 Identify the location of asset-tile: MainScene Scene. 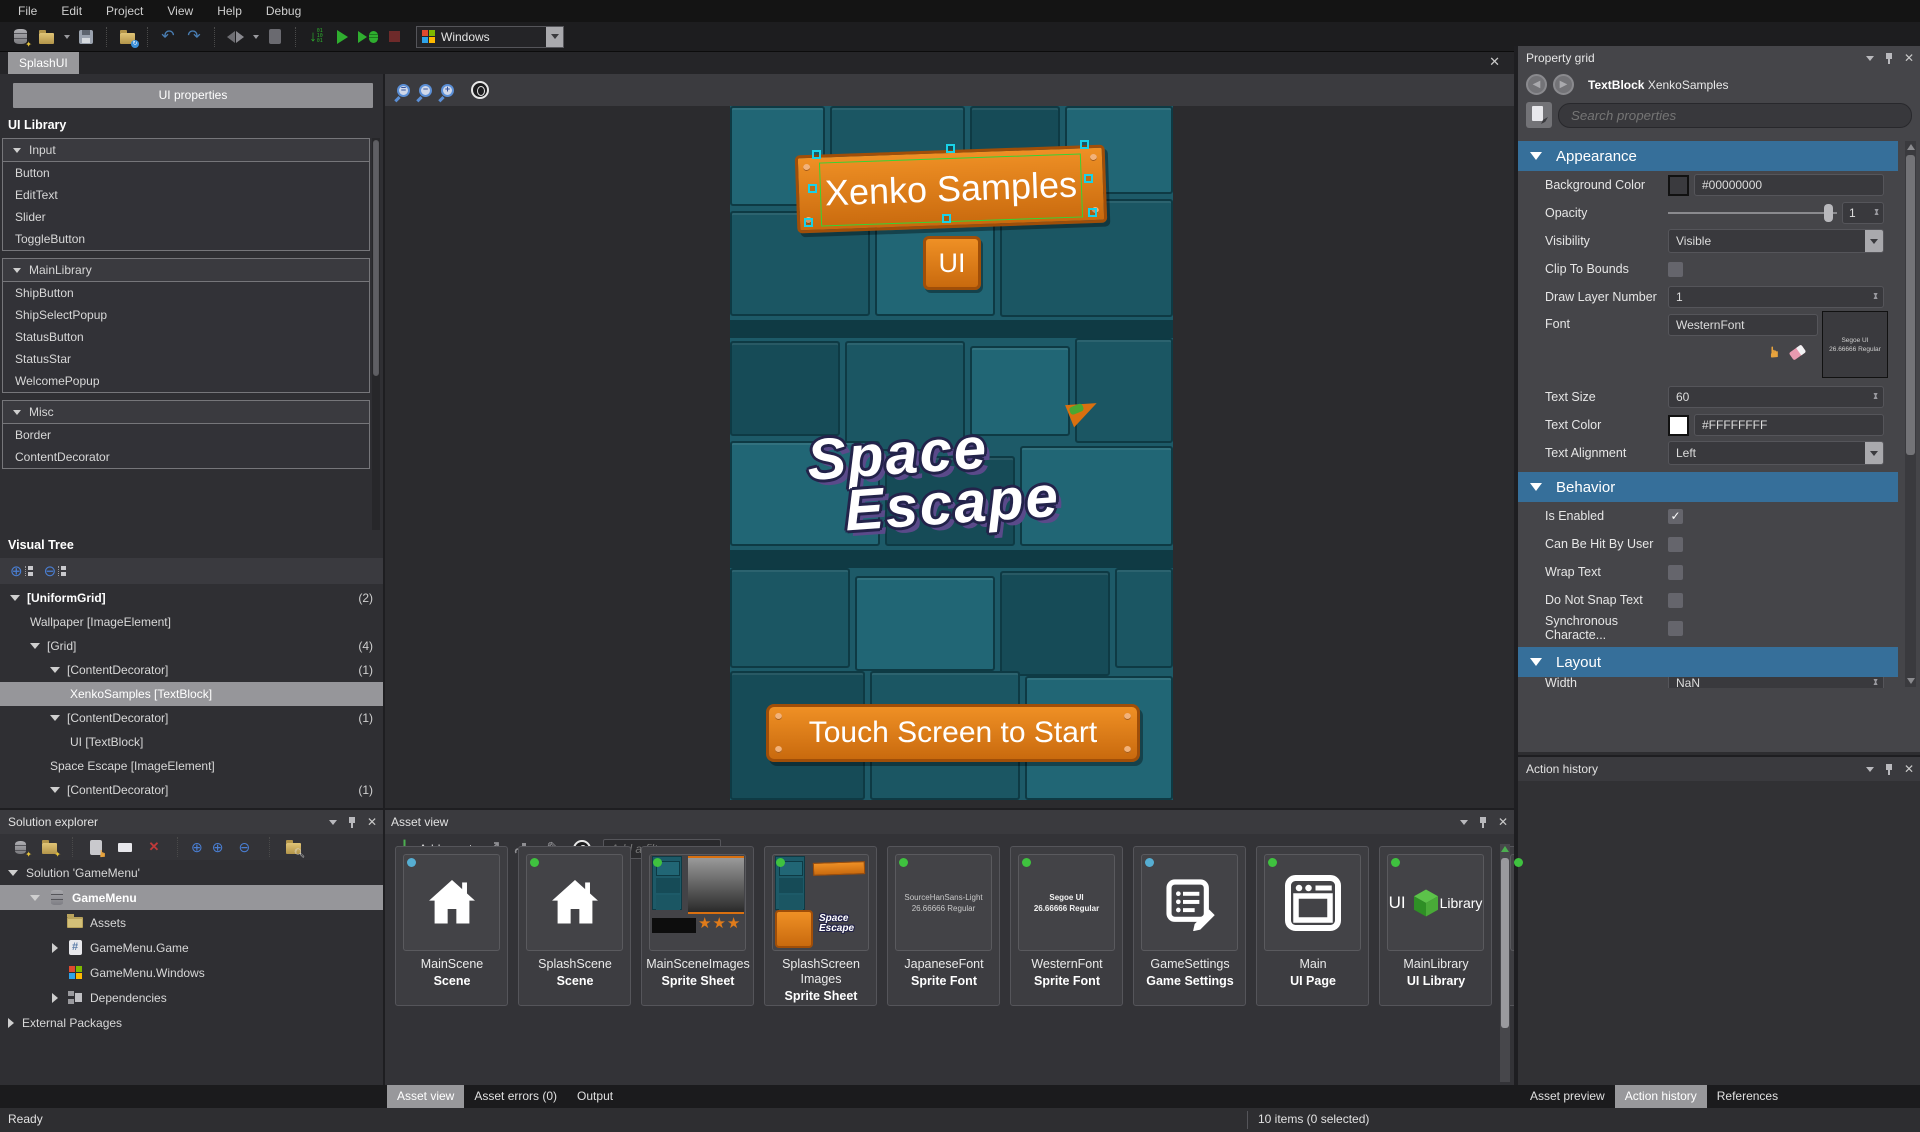
(451, 926).